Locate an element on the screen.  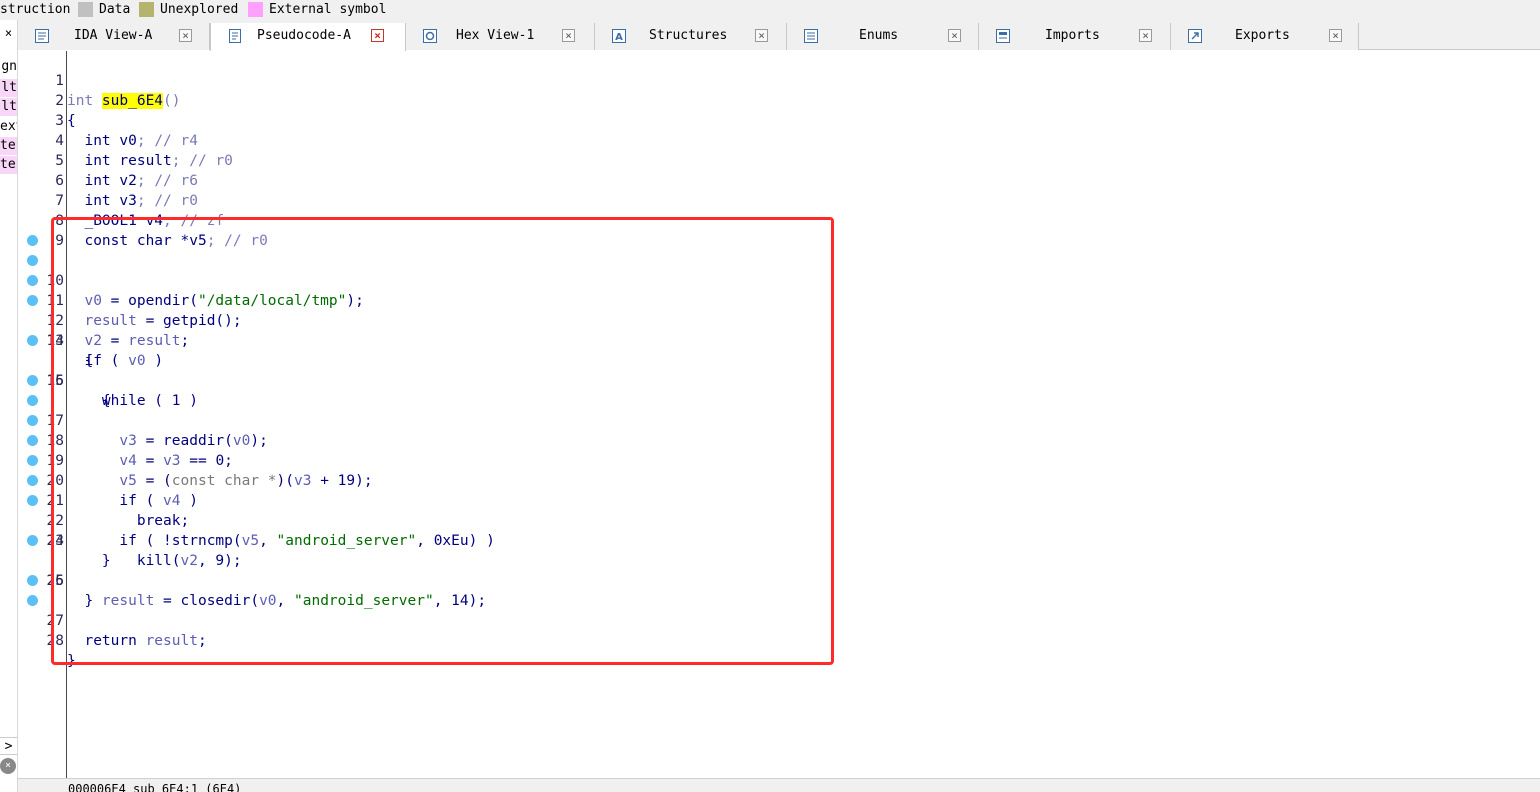
legend-instruction-label: struction is located at coordinates (35, 9).